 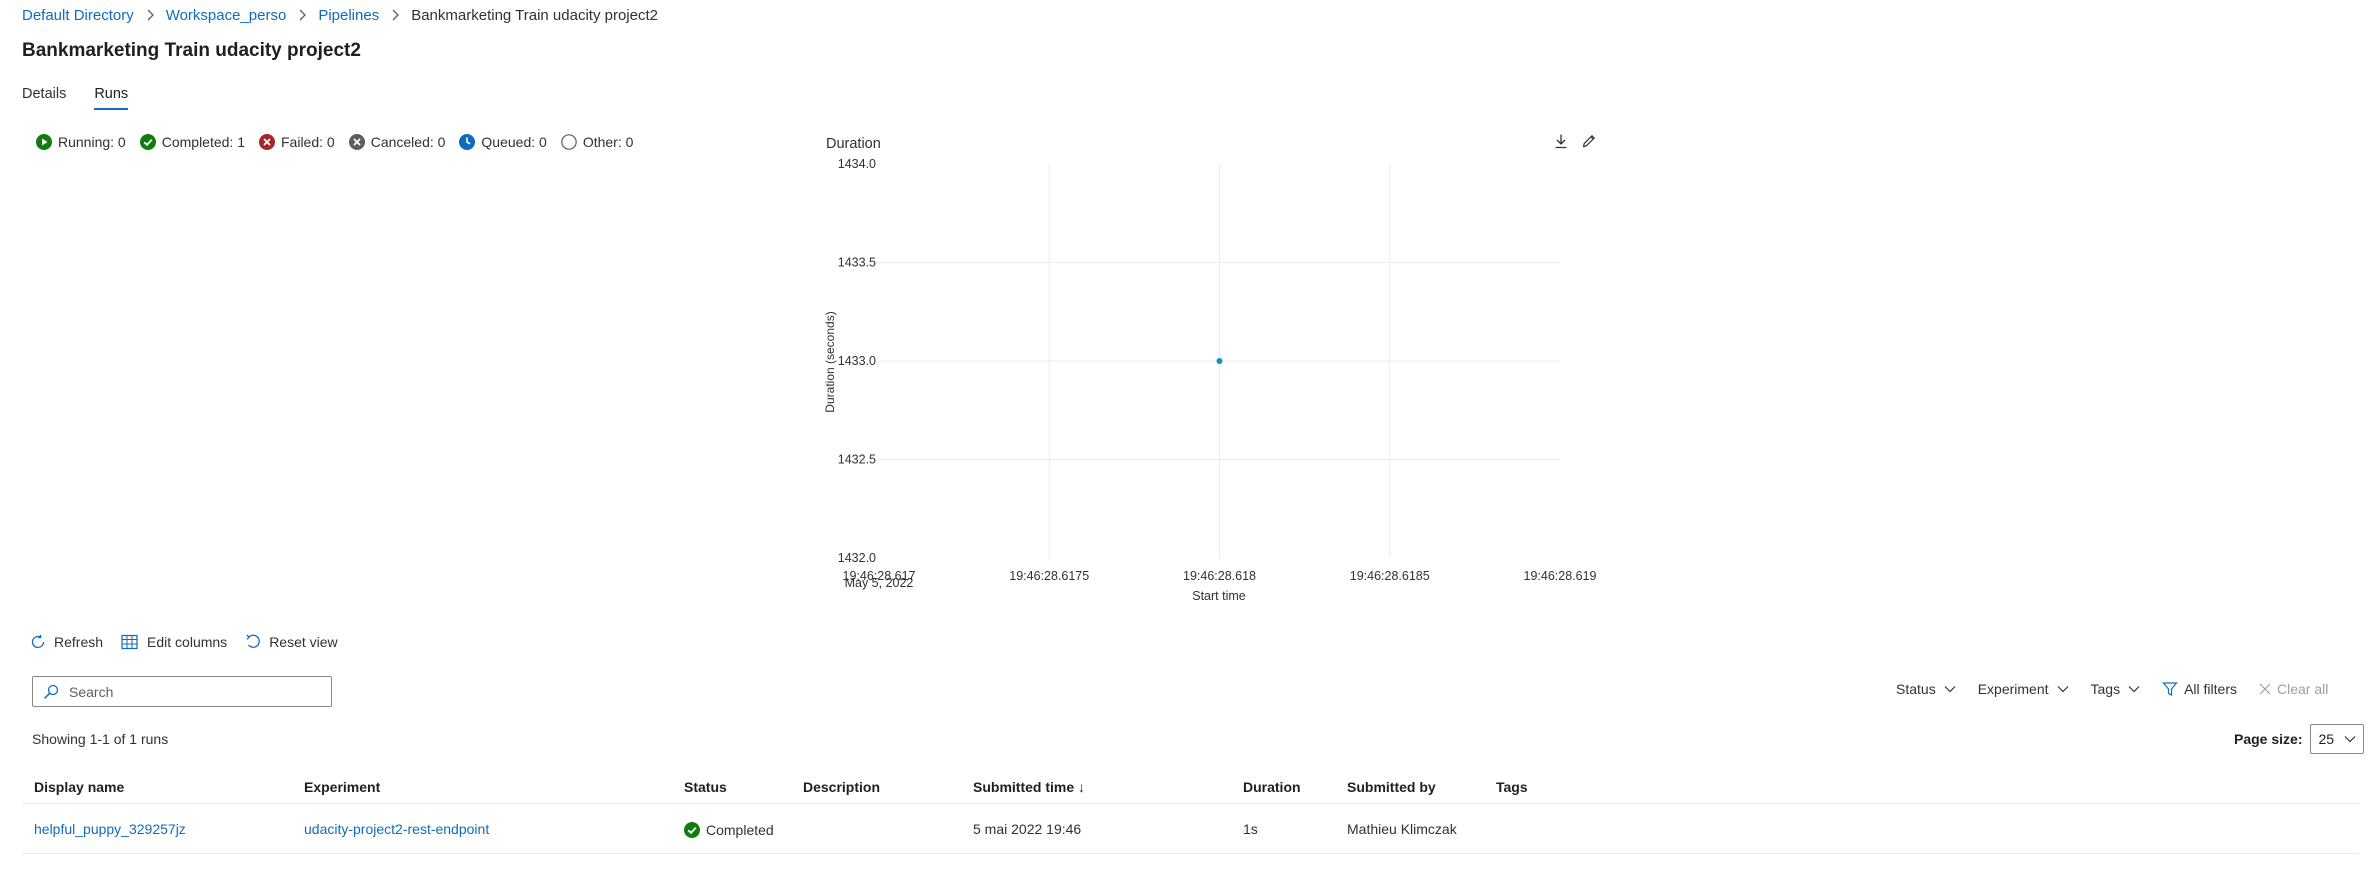 I want to click on status-queued-label: Queued: 0, so click(x=514, y=142).